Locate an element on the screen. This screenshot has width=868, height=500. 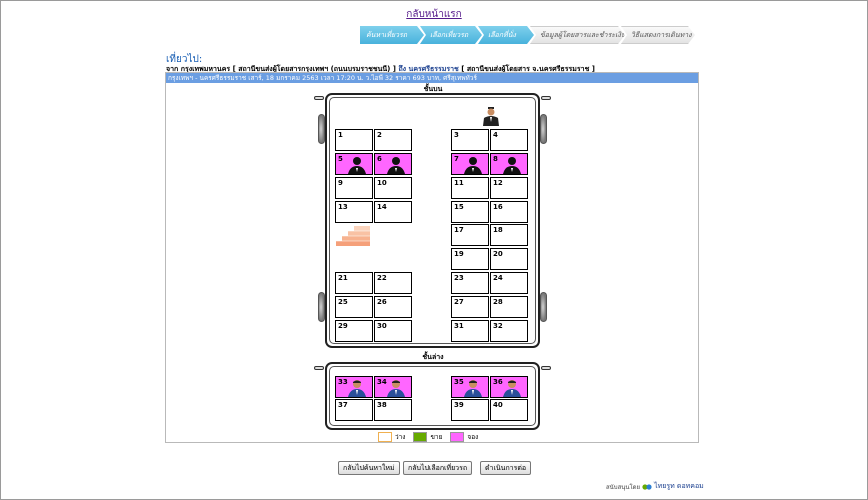
seat-number: 9 is located at coordinates (340, 183).